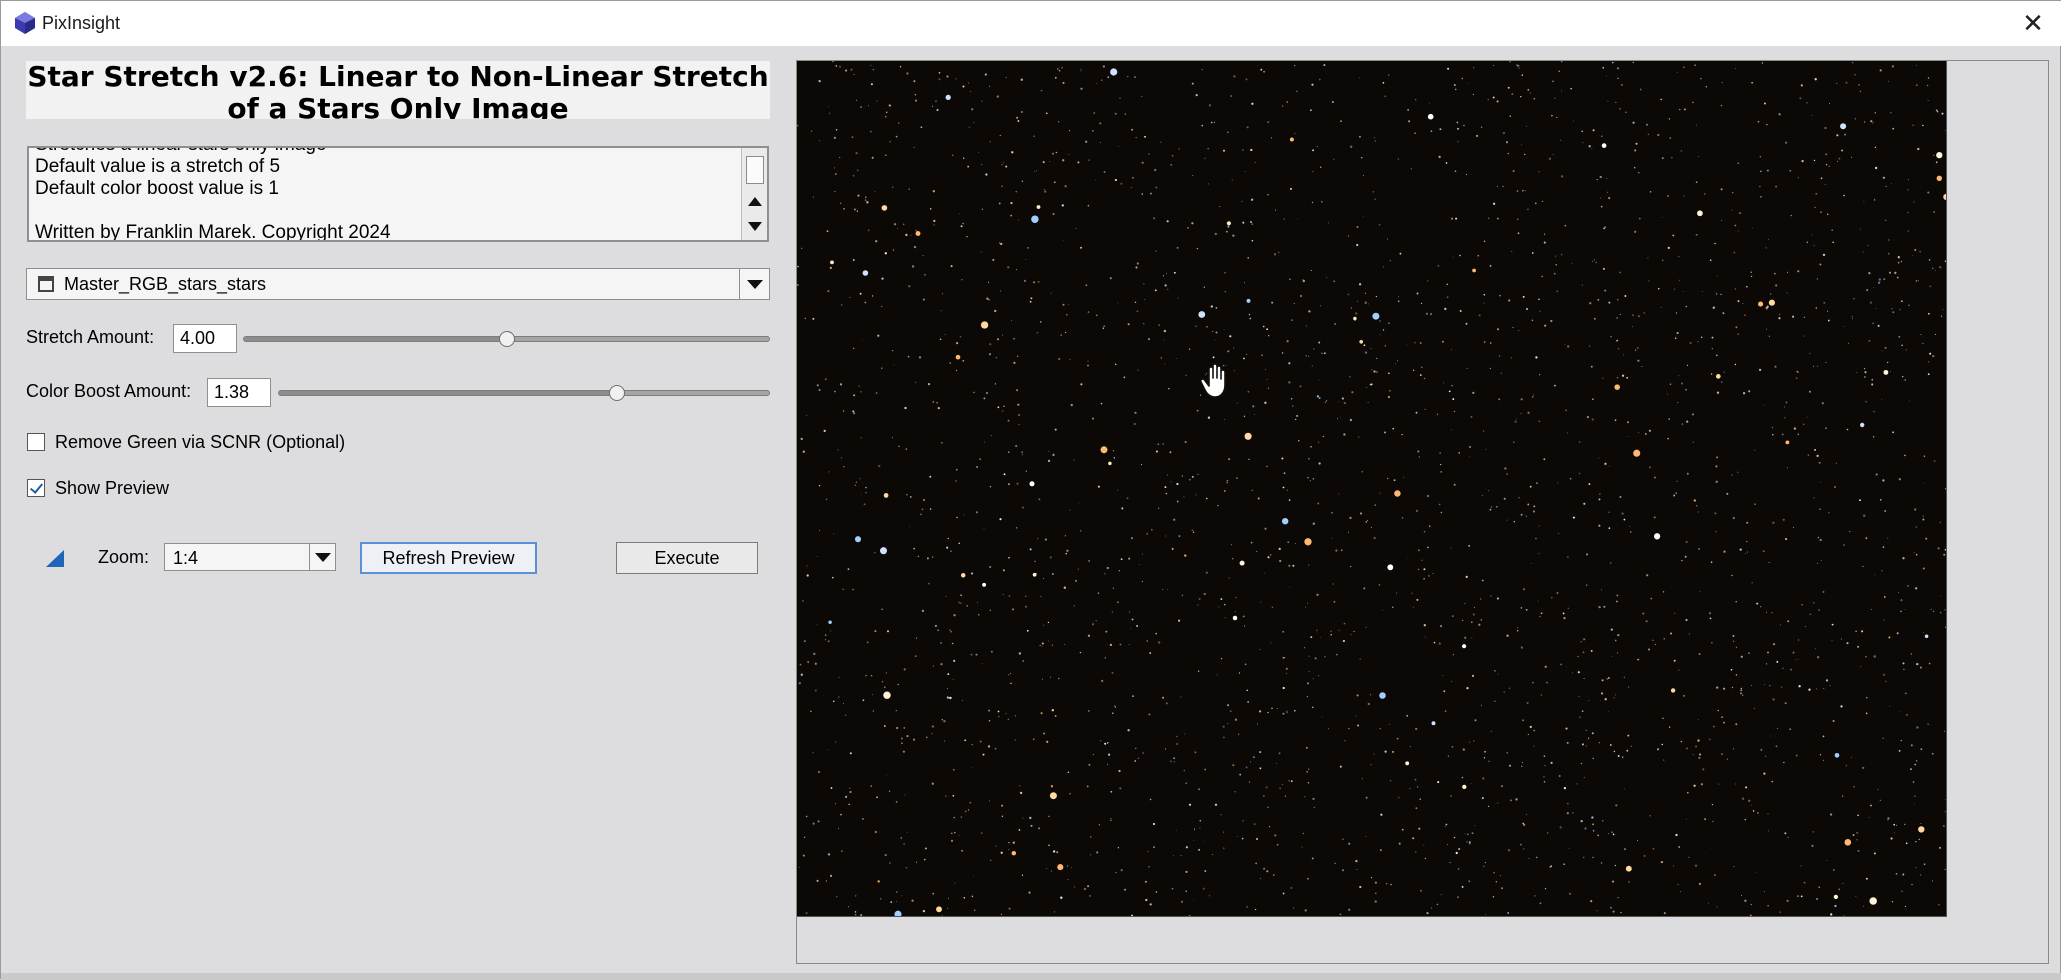  What do you see at coordinates (1031, 23) in the screenshot?
I see `title-bar: PixInsight ✕` at bounding box center [1031, 23].